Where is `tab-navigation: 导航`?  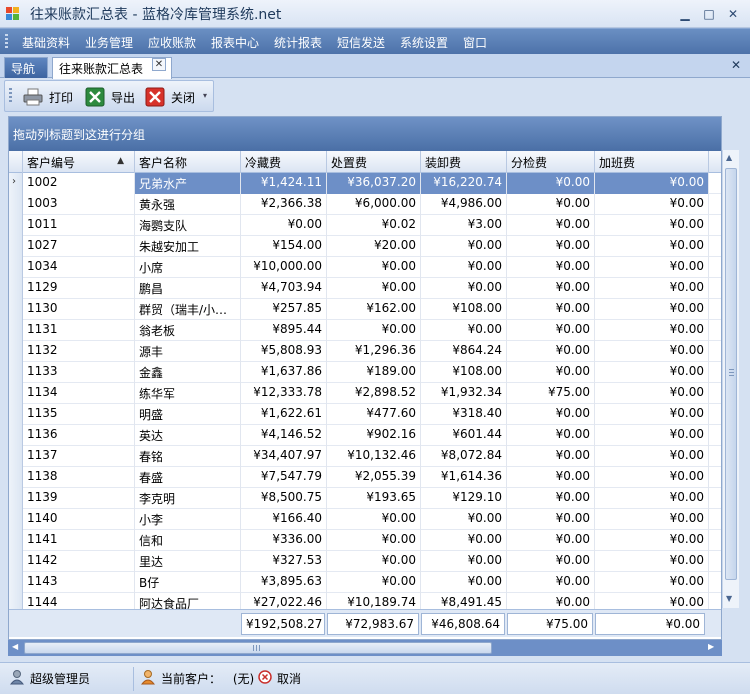 tab-navigation: 导航 is located at coordinates (26, 67).